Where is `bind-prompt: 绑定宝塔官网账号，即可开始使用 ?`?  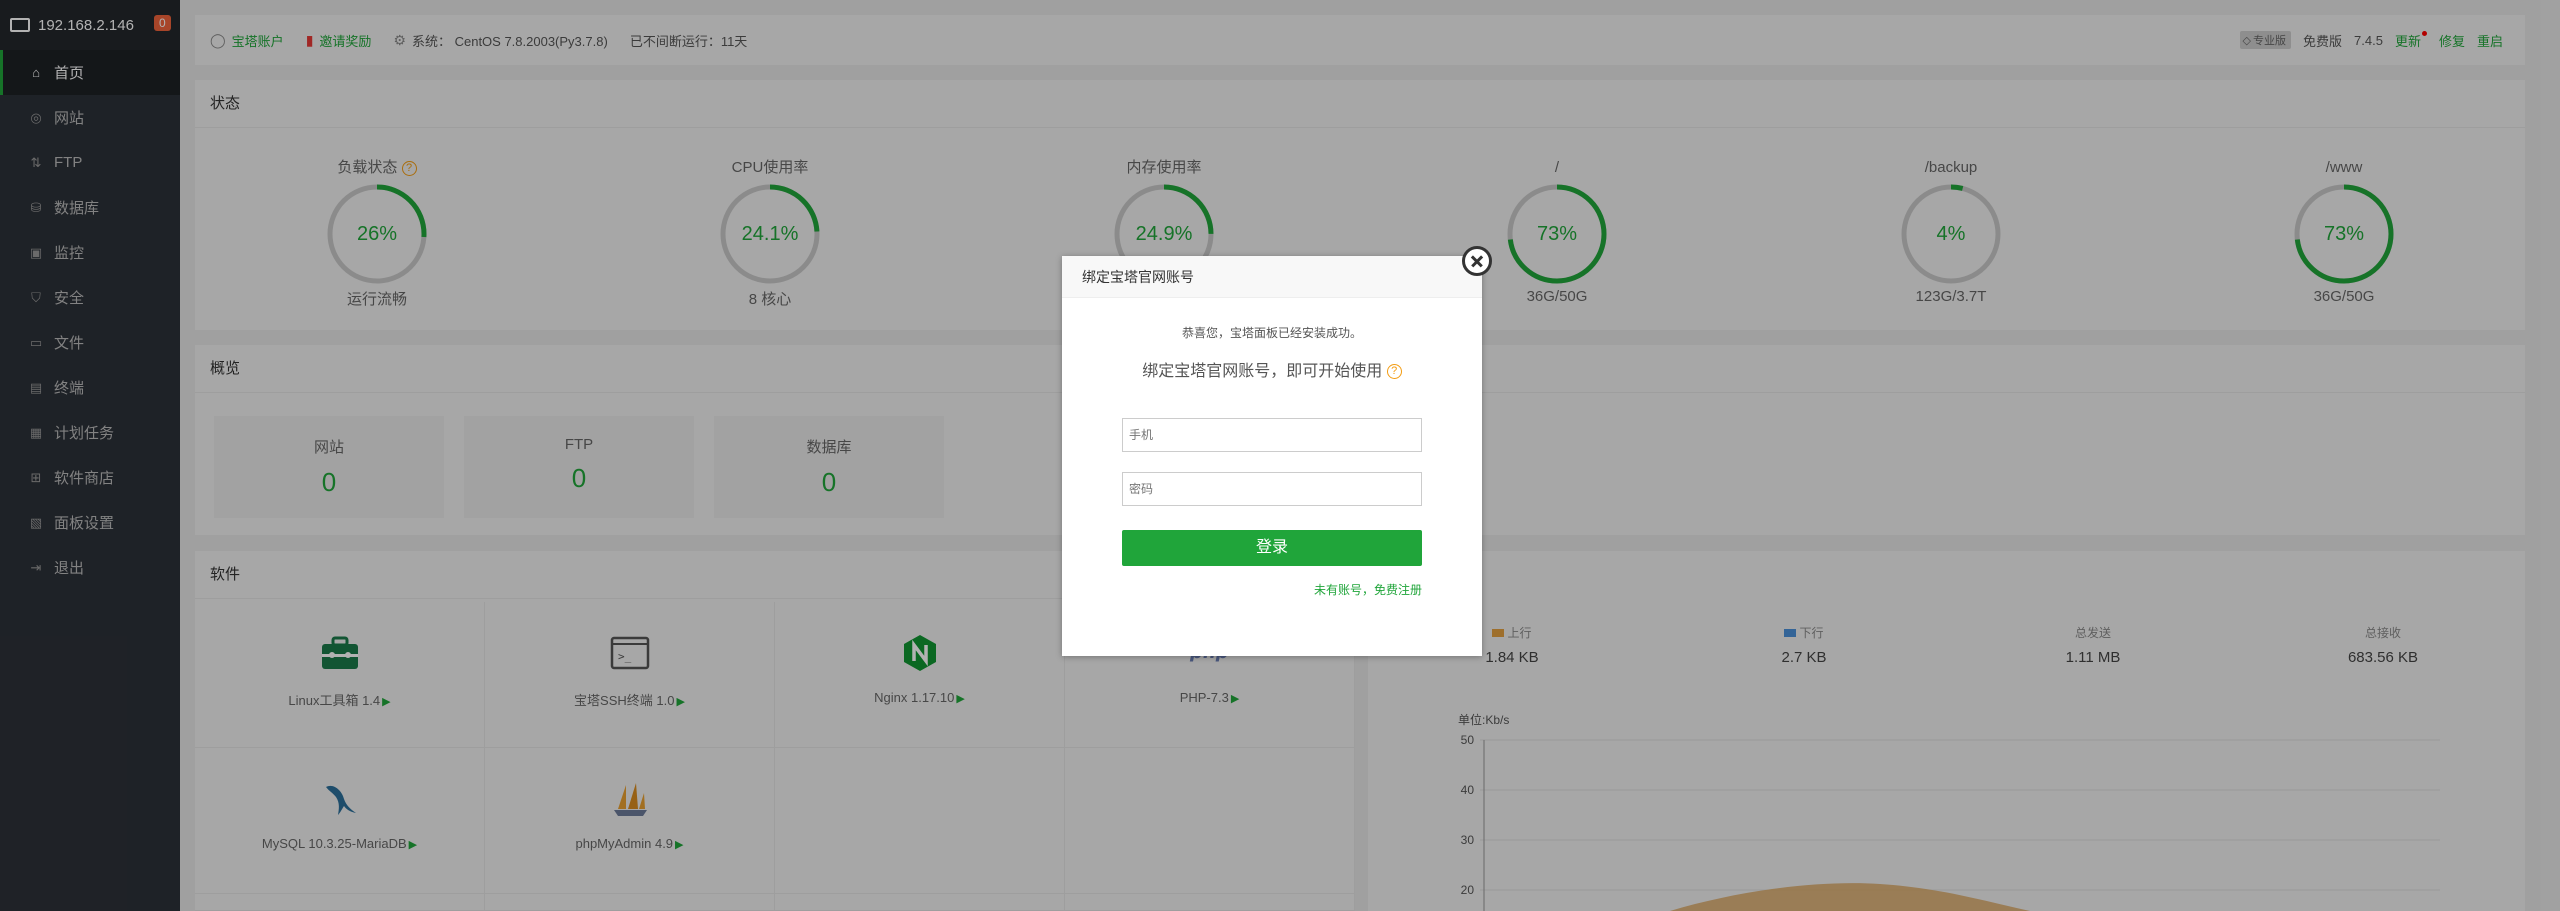 bind-prompt: 绑定宝塔官网账号，即可开始使用 ? is located at coordinates (1272, 369).